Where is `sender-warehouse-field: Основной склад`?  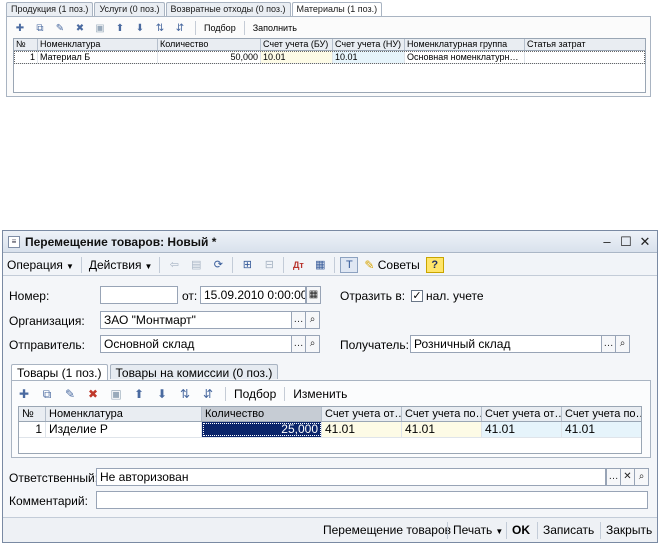 sender-warehouse-field: Основной склад is located at coordinates (196, 344).